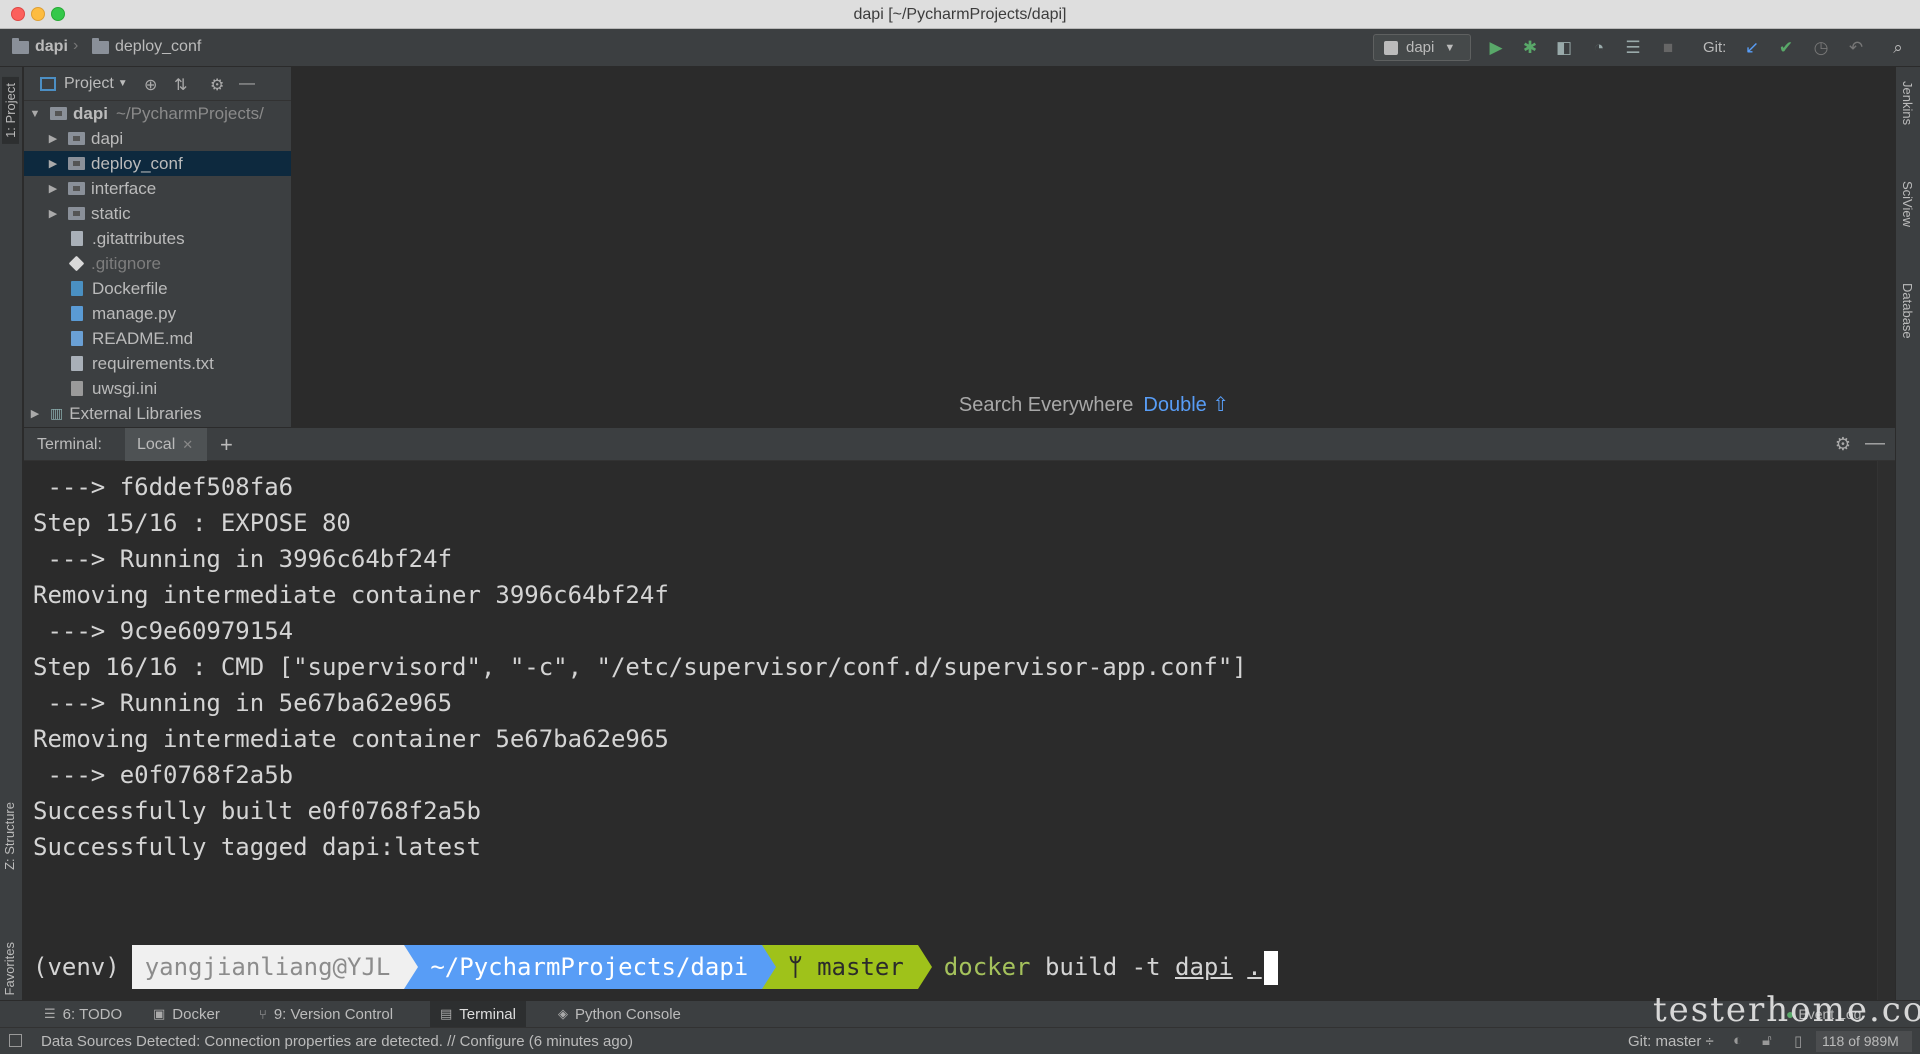 The image size is (1920, 1054). I want to click on toggle-tool-windows-icon, so click(15, 1040).